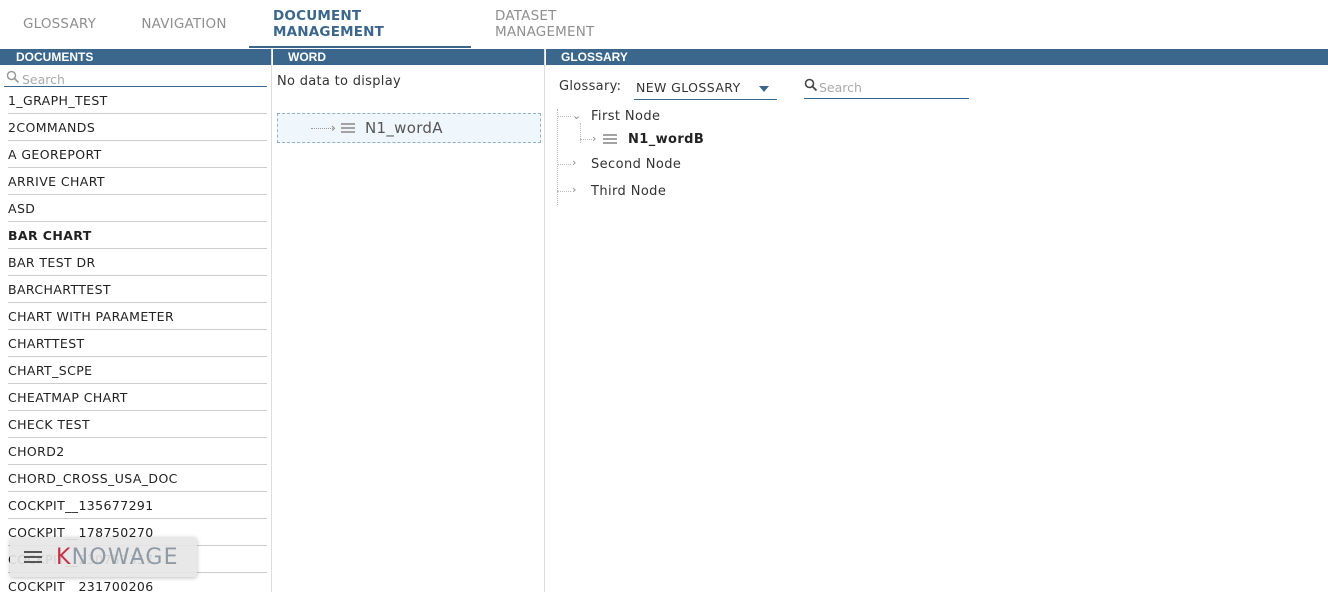 The width and height of the screenshot is (1328, 592). What do you see at coordinates (117, 557) in the screenshot?
I see `knowage-logo: KNOWAGE` at bounding box center [117, 557].